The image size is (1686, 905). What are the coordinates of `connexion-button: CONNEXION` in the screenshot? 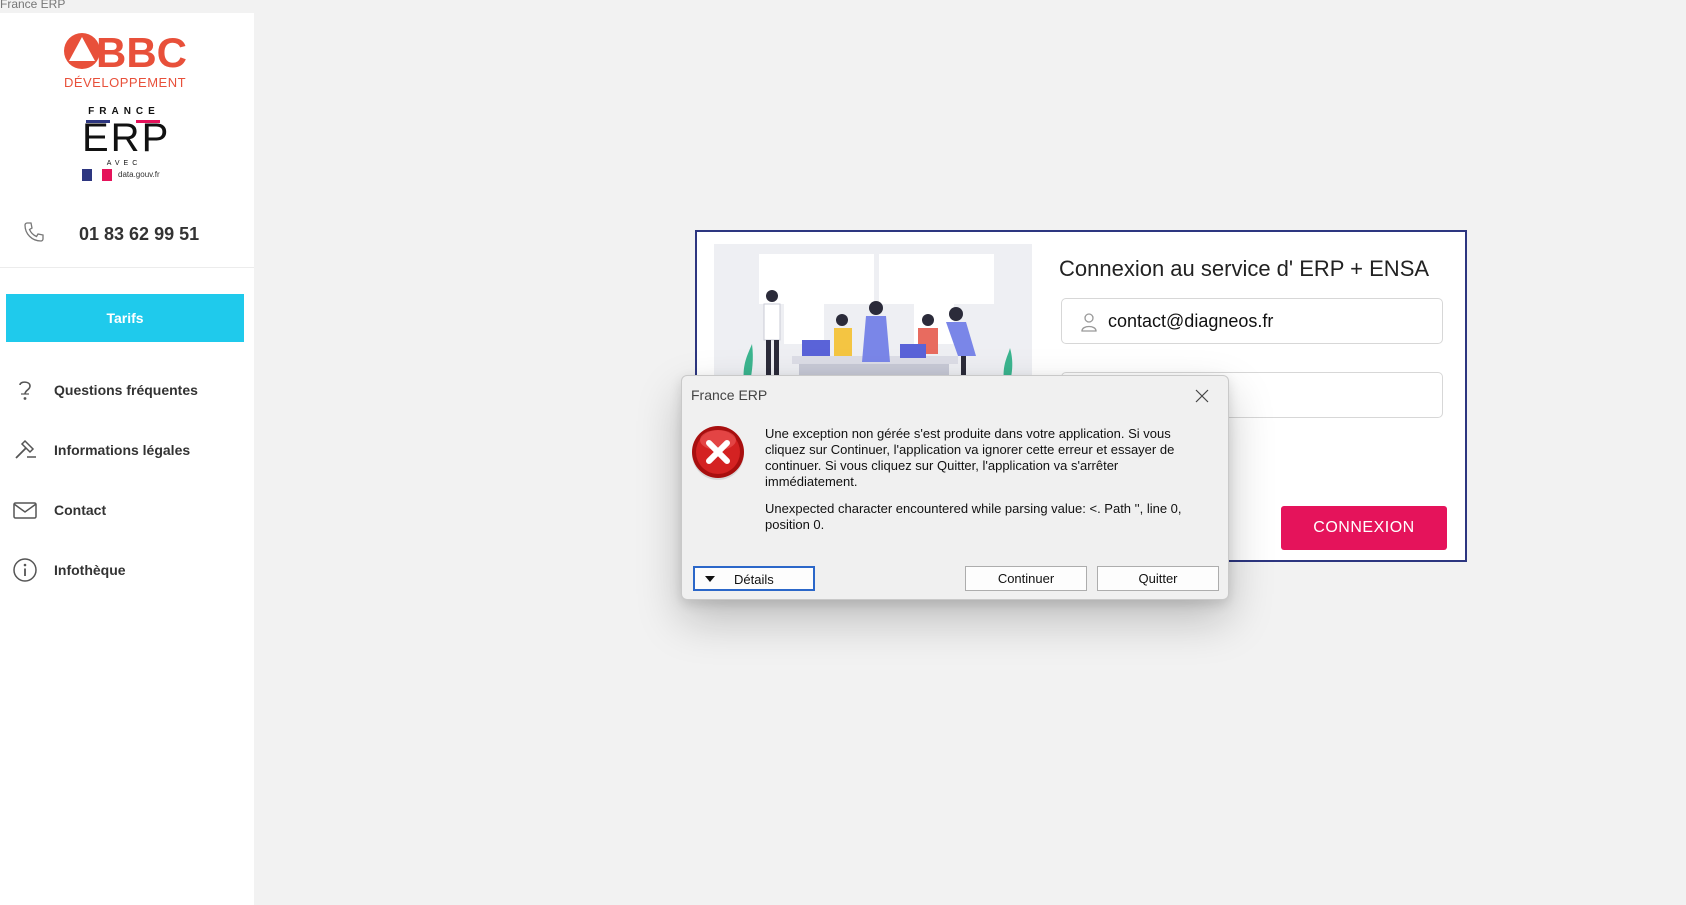 It's located at (1364, 528).